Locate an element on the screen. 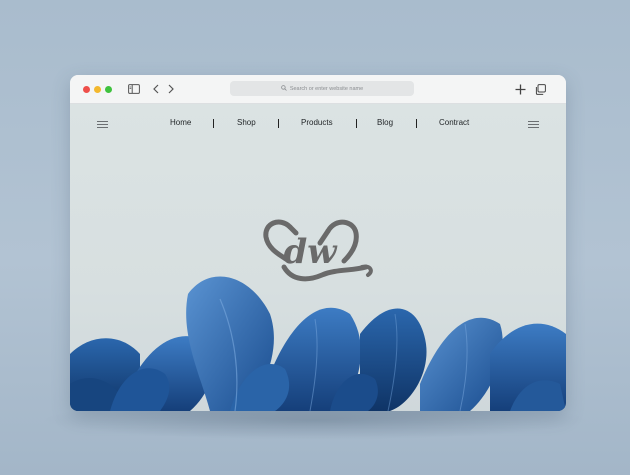 The image size is (630, 475). site-nav: Home Shop Products Blog Contract is located at coordinates (318, 124).